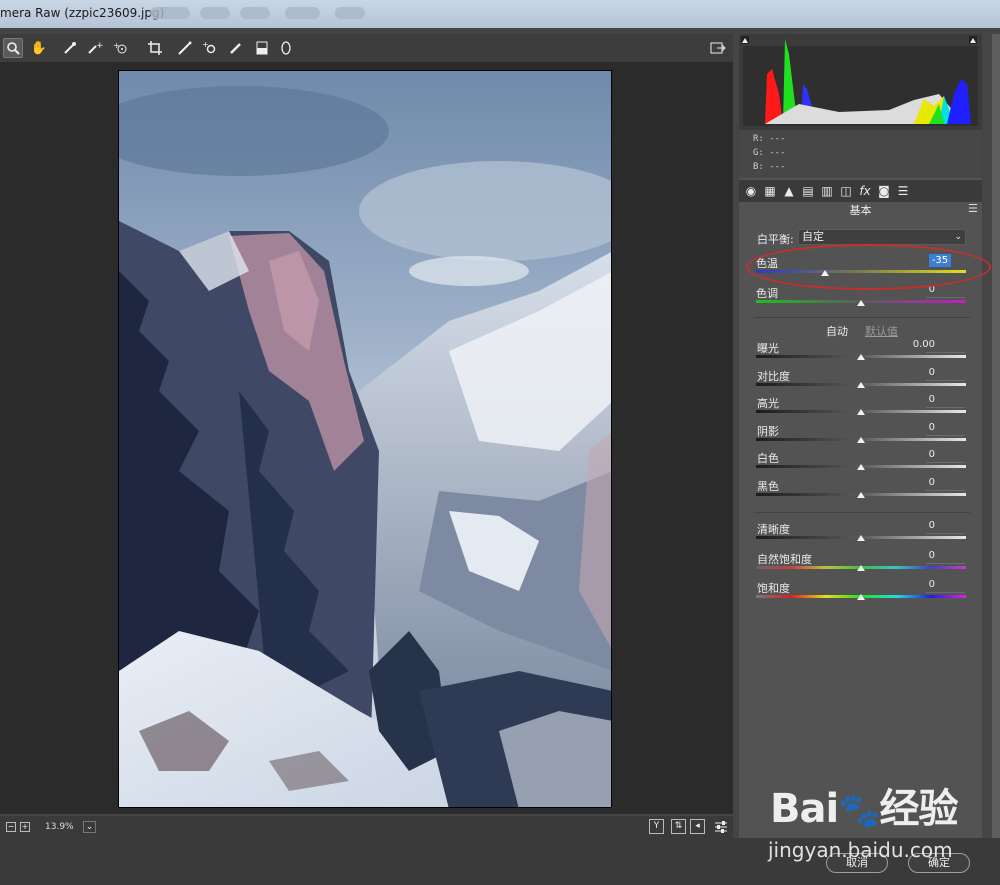 The image size is (1000, 885). Describe the element at coordinates (920, 344) in the screenshot. I see `tone-value: 0.00` at that location.